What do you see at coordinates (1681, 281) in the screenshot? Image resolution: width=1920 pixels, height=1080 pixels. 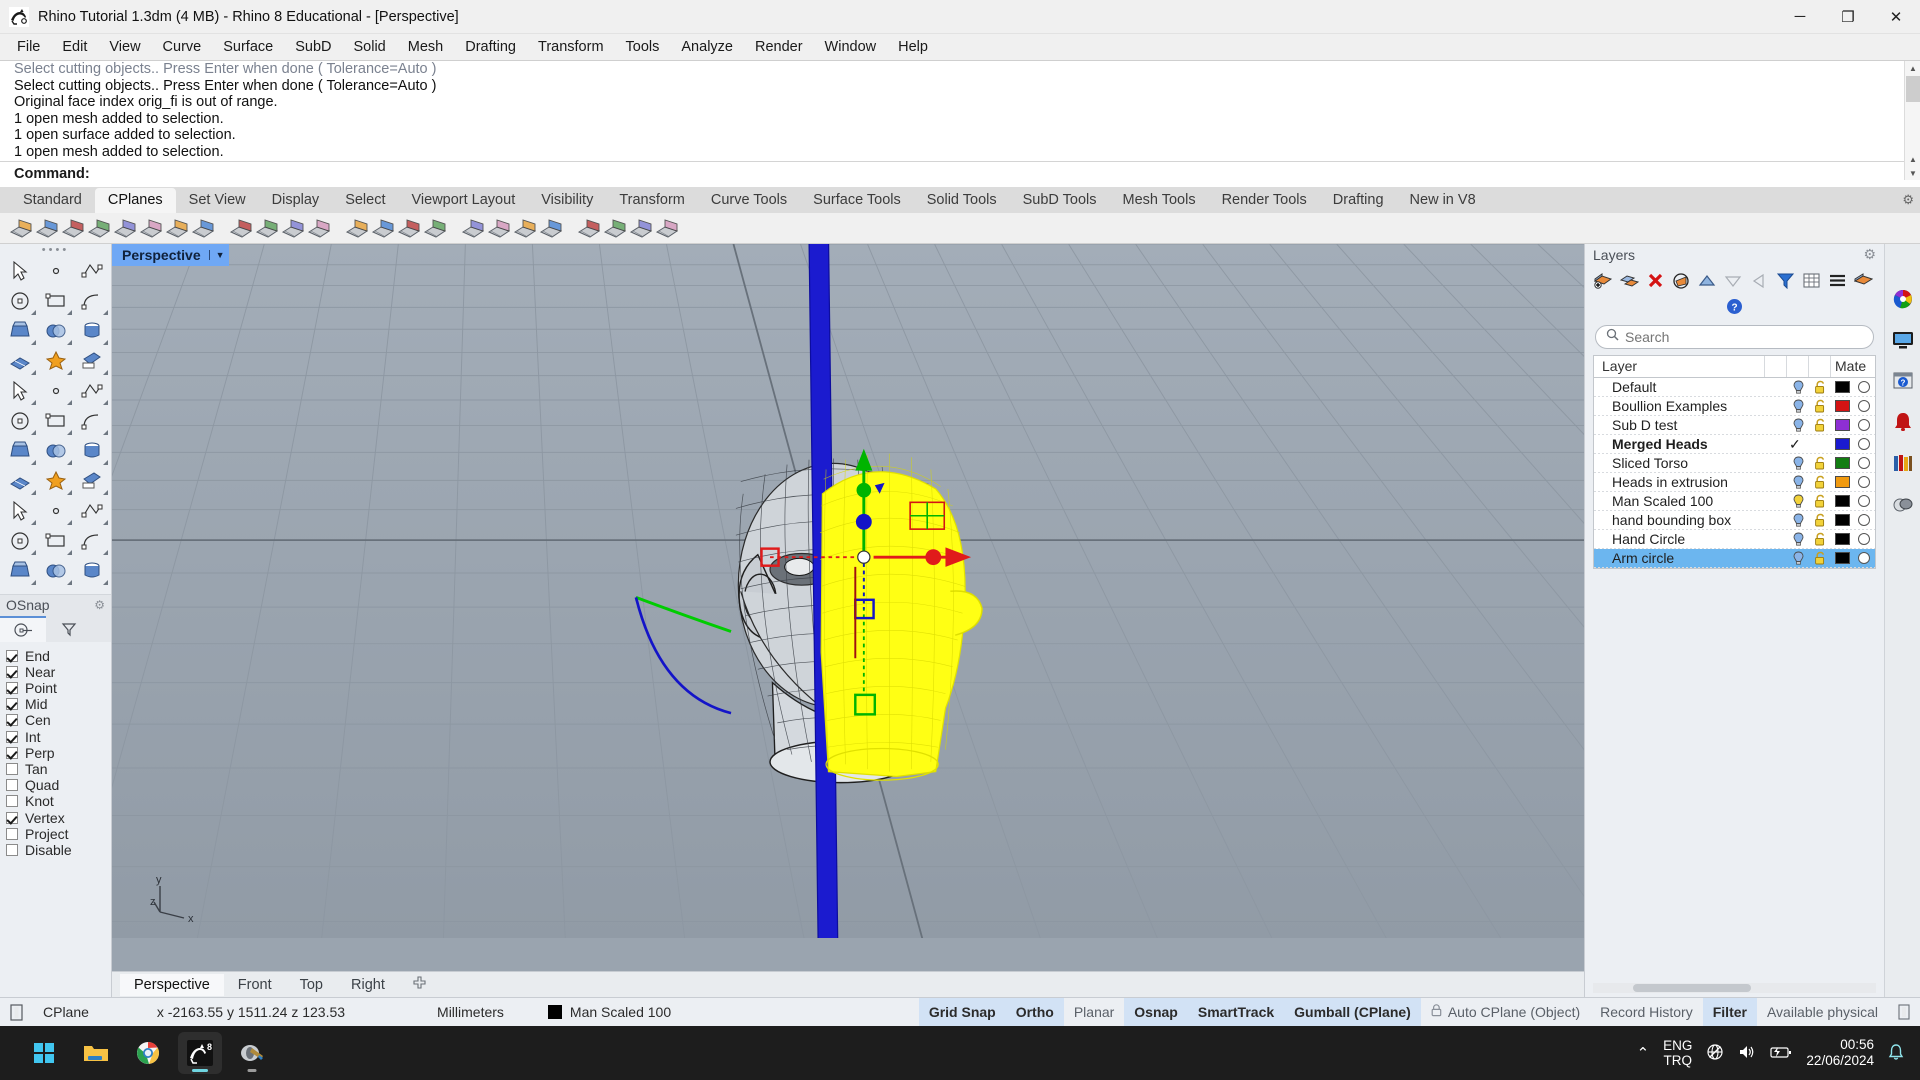 I see `layer-properties-icon` at bounding box center [1681, 281].